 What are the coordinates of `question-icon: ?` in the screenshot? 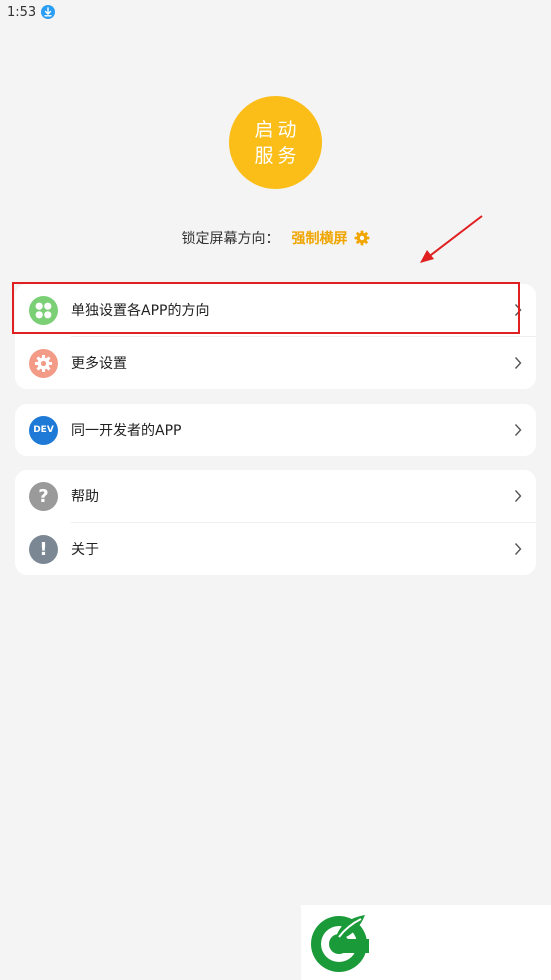 It's located at (43, 496).